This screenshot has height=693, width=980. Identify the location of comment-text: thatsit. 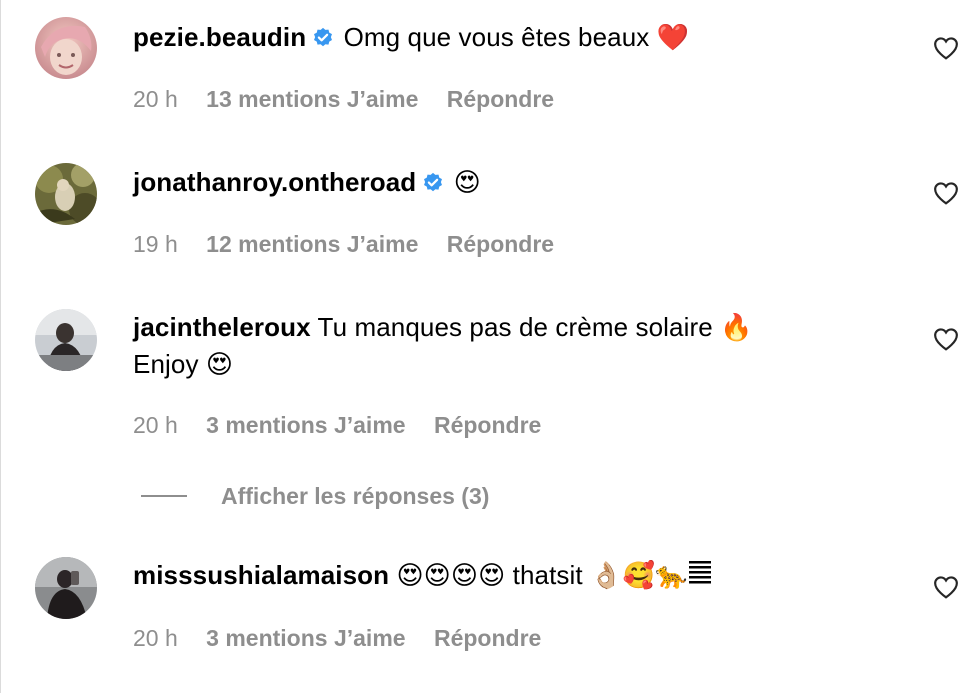
(547, 575).